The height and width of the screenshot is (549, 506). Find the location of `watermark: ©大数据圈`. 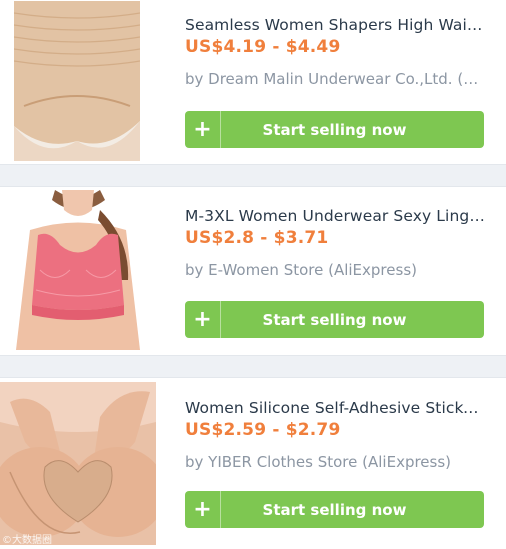

watermark: ©大数据圈 is located at coordinates (27, 540).